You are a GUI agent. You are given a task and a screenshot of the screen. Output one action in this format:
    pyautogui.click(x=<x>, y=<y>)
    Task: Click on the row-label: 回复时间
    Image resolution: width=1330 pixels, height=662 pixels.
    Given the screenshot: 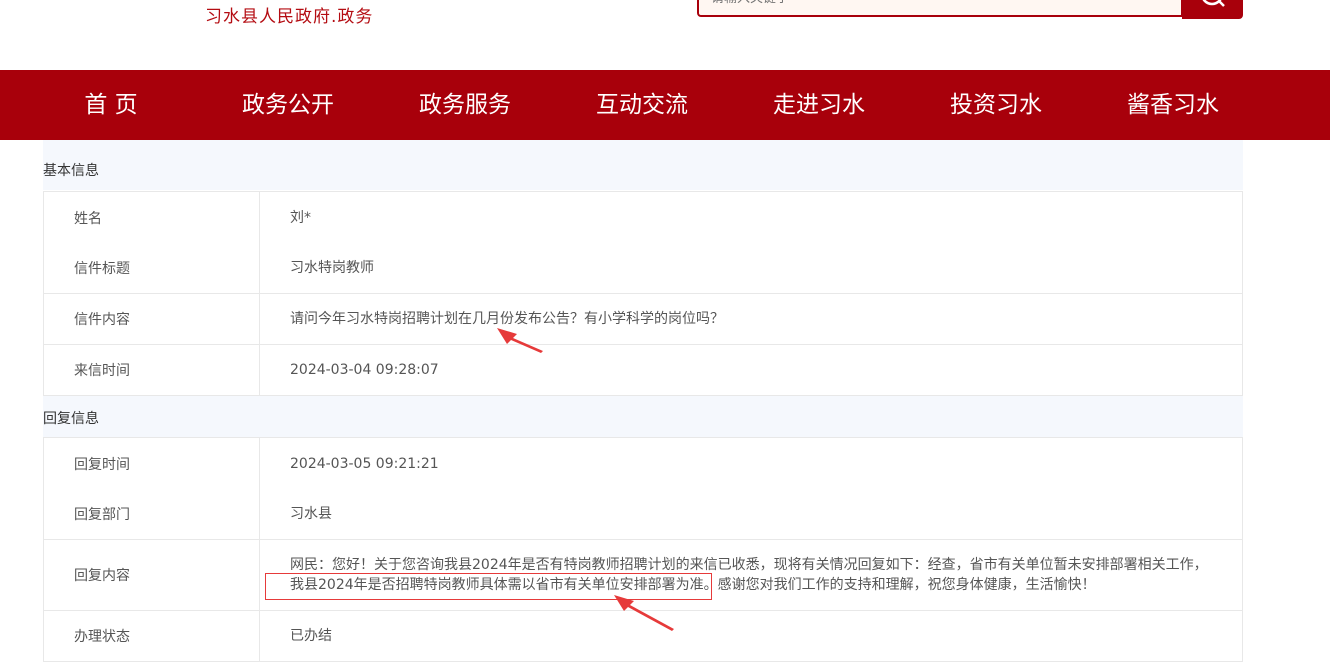 What is the action you would take?
    pyautogui.click(x=102, y=464)
    